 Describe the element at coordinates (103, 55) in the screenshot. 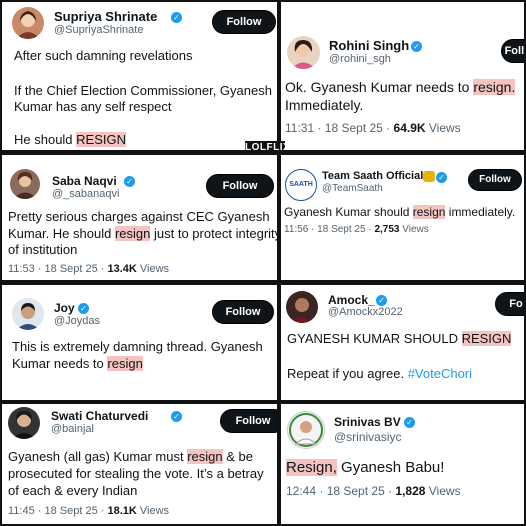

I see `tweet-text-line: After such damning revelations` at that location.